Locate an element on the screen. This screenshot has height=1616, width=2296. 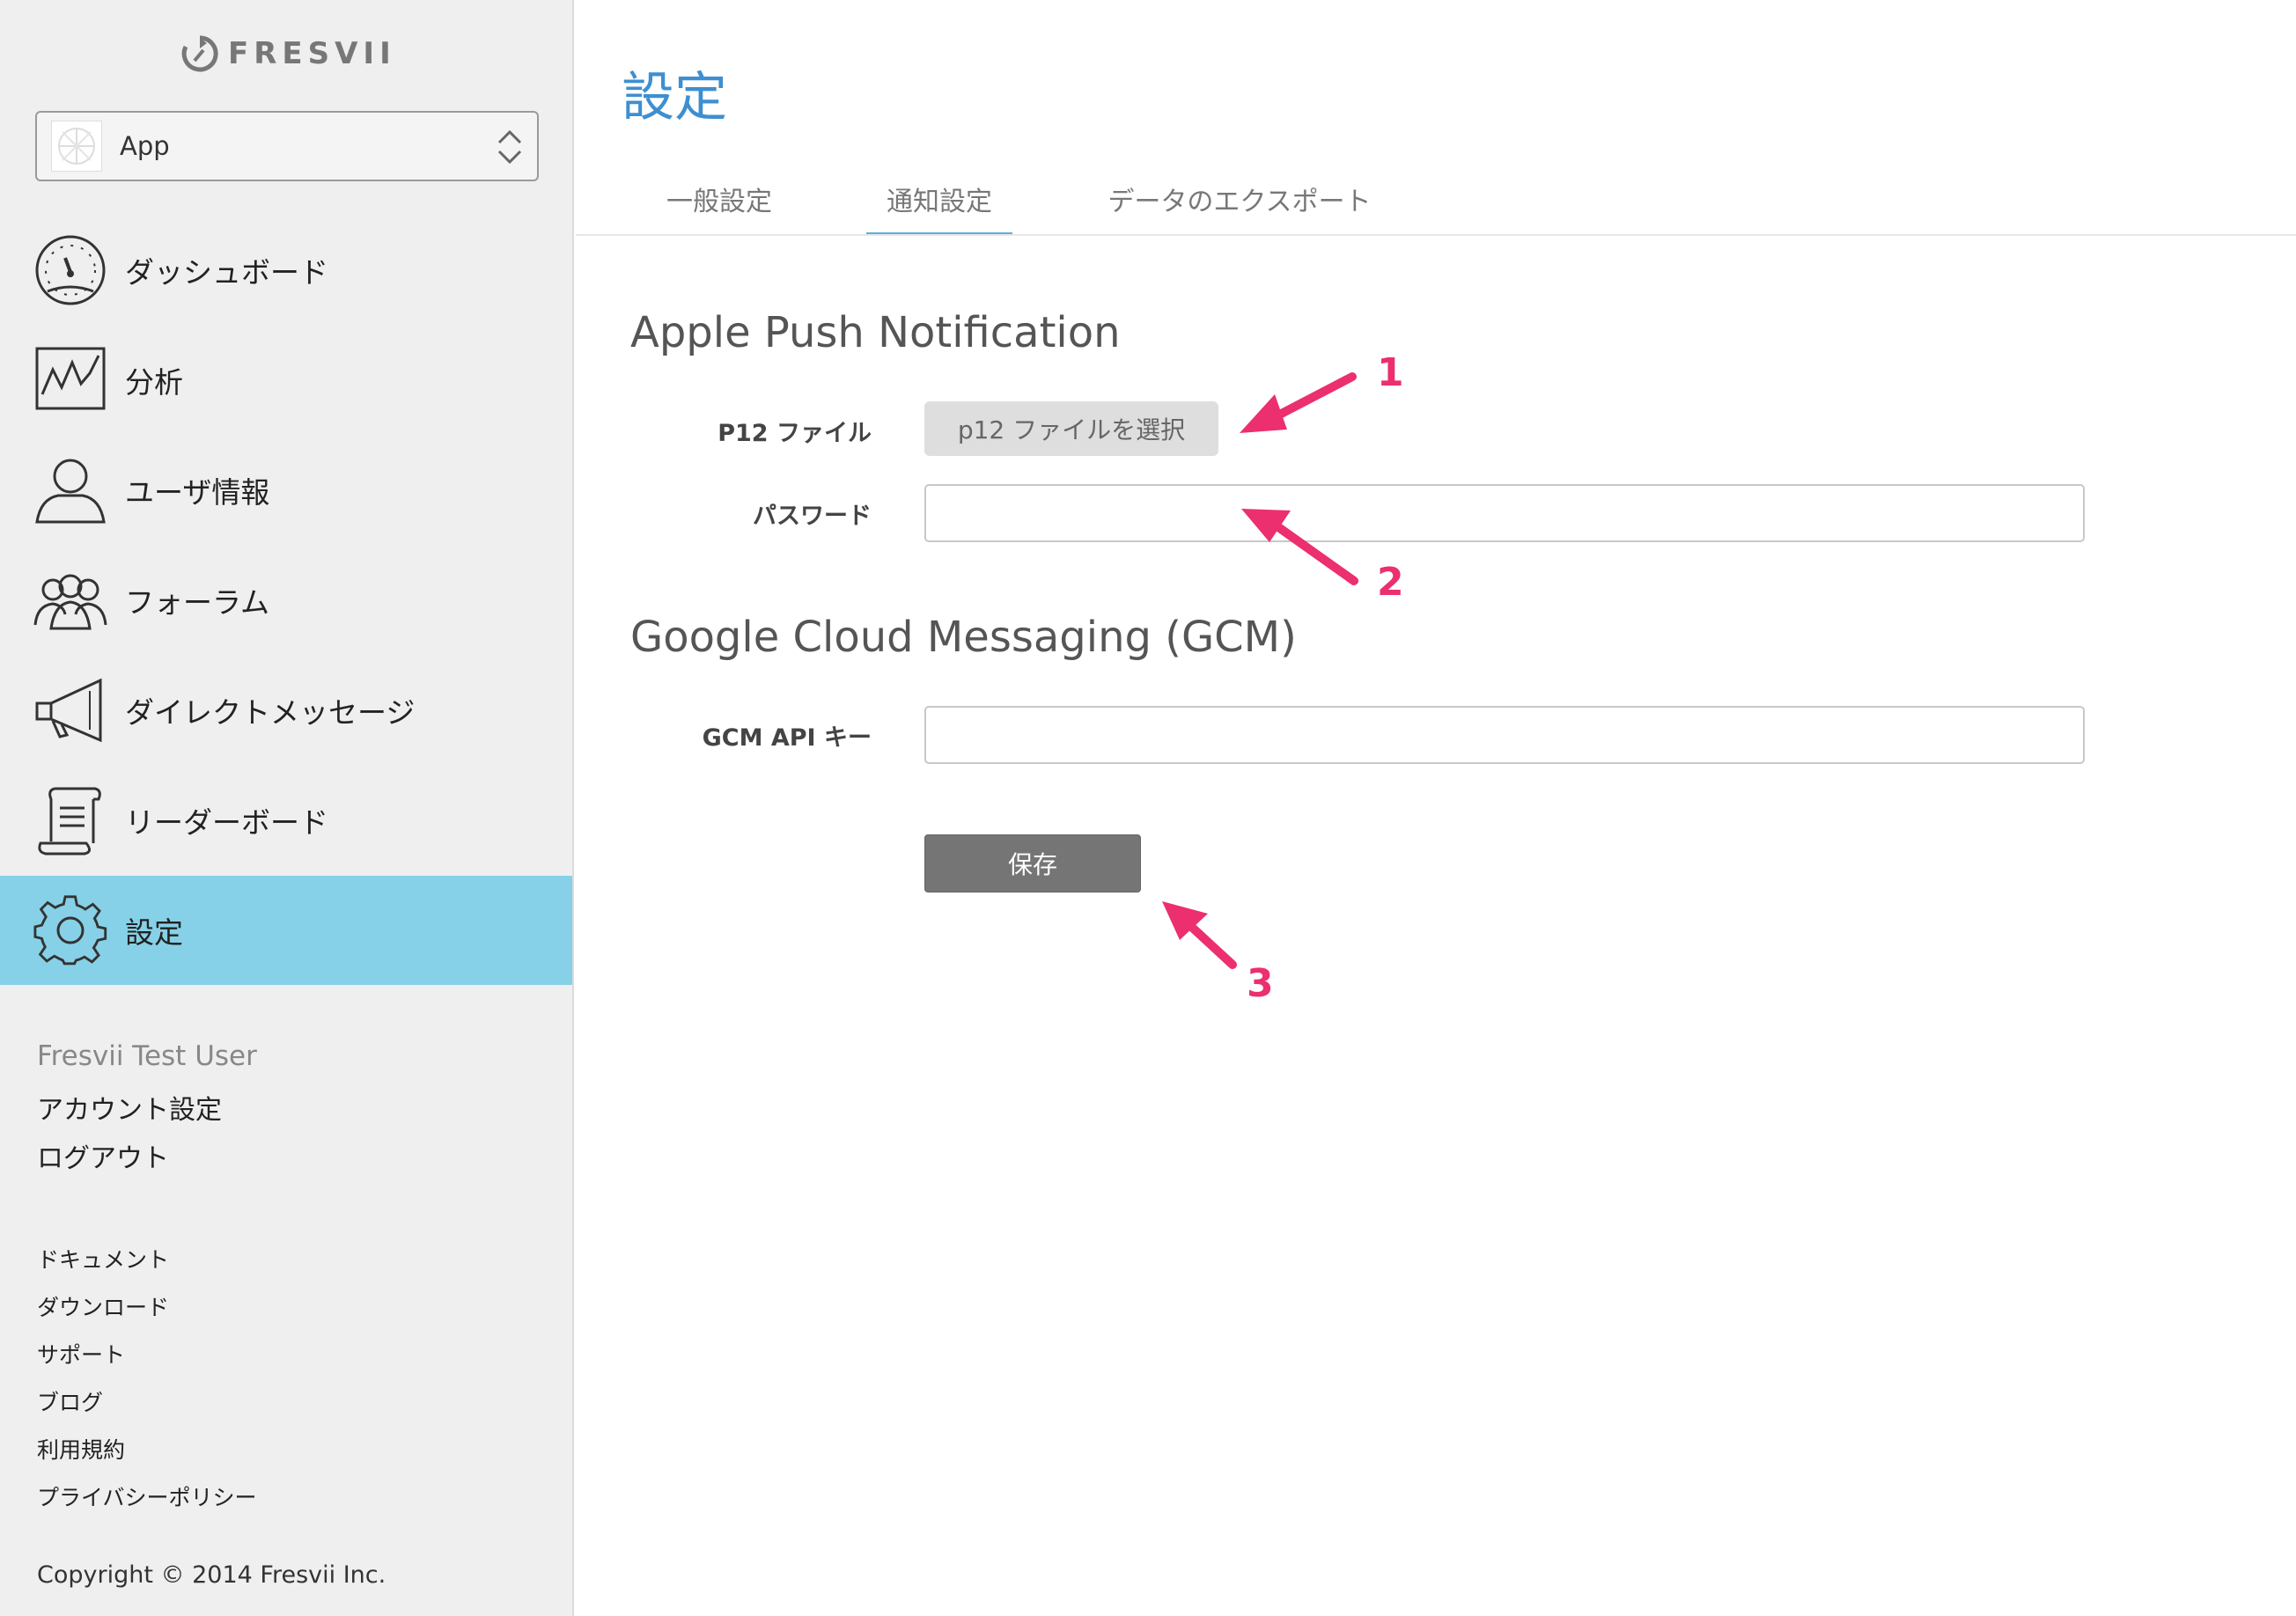
annotation-overlay: 1 2 3 is located at coordinates (1283, 678).